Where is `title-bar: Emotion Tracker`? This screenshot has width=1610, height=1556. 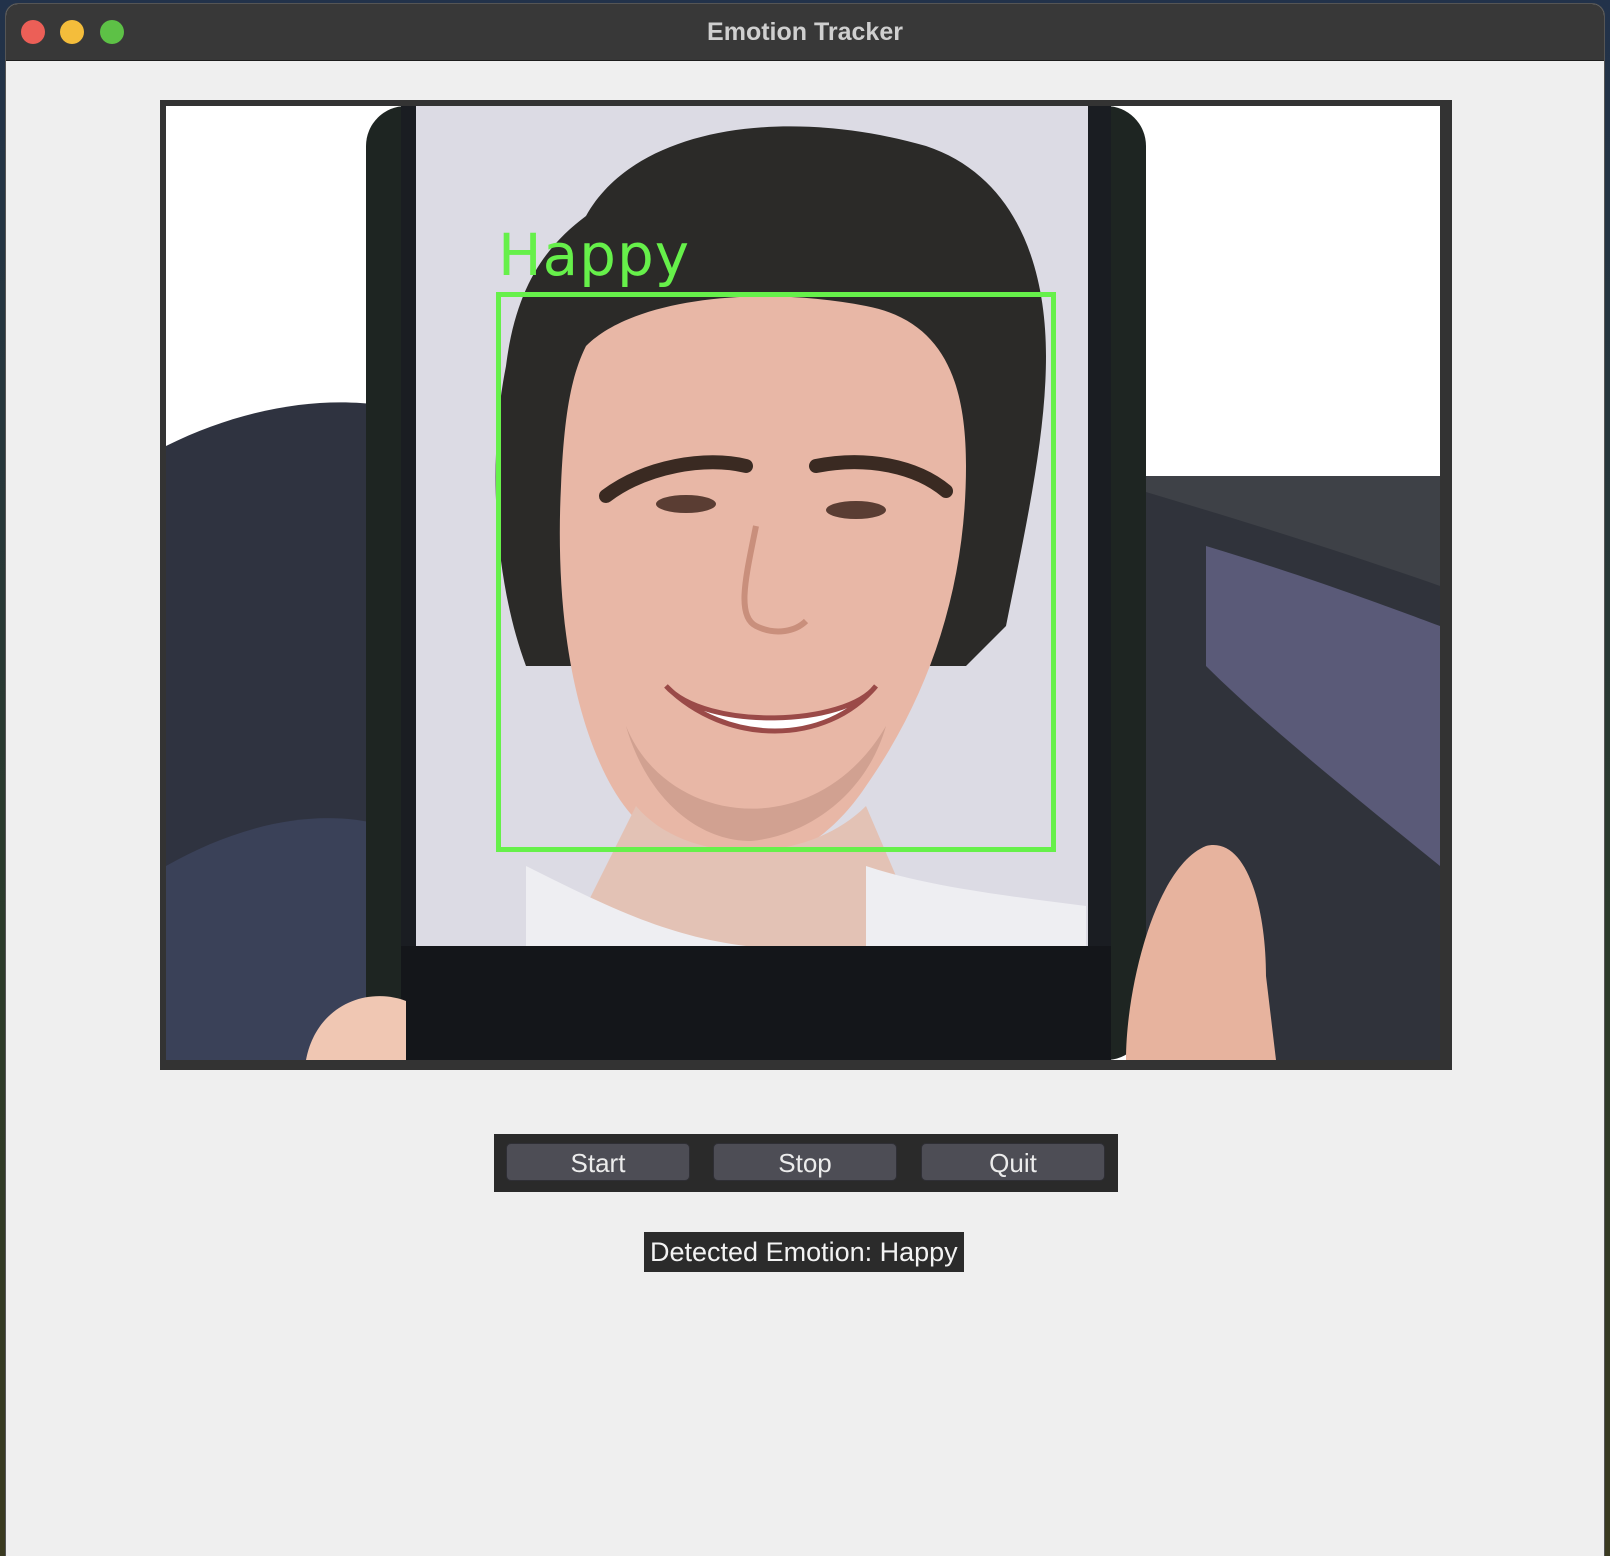
title-bar: Emotion Tracker is located at coordinates (805, 32).